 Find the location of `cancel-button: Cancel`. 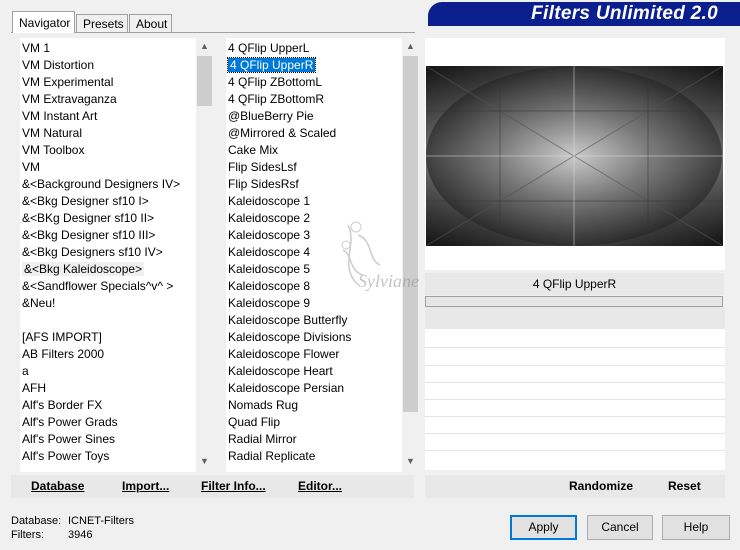

cancel-button: Cancel is located at coordinates (620, 527).